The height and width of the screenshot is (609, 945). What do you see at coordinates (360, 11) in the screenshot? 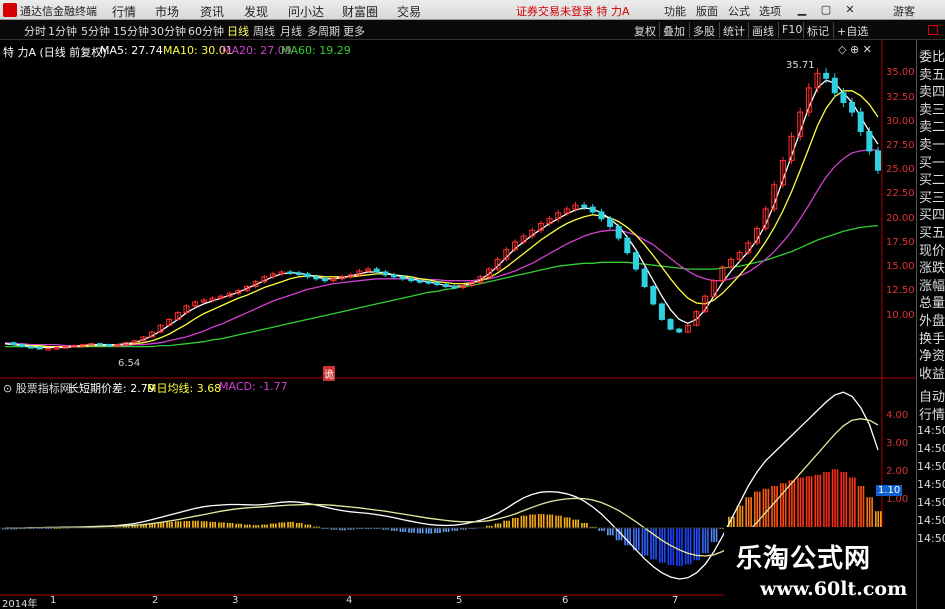
I see `menu-wealth: 财富圈` at bounding box center [360, 11].